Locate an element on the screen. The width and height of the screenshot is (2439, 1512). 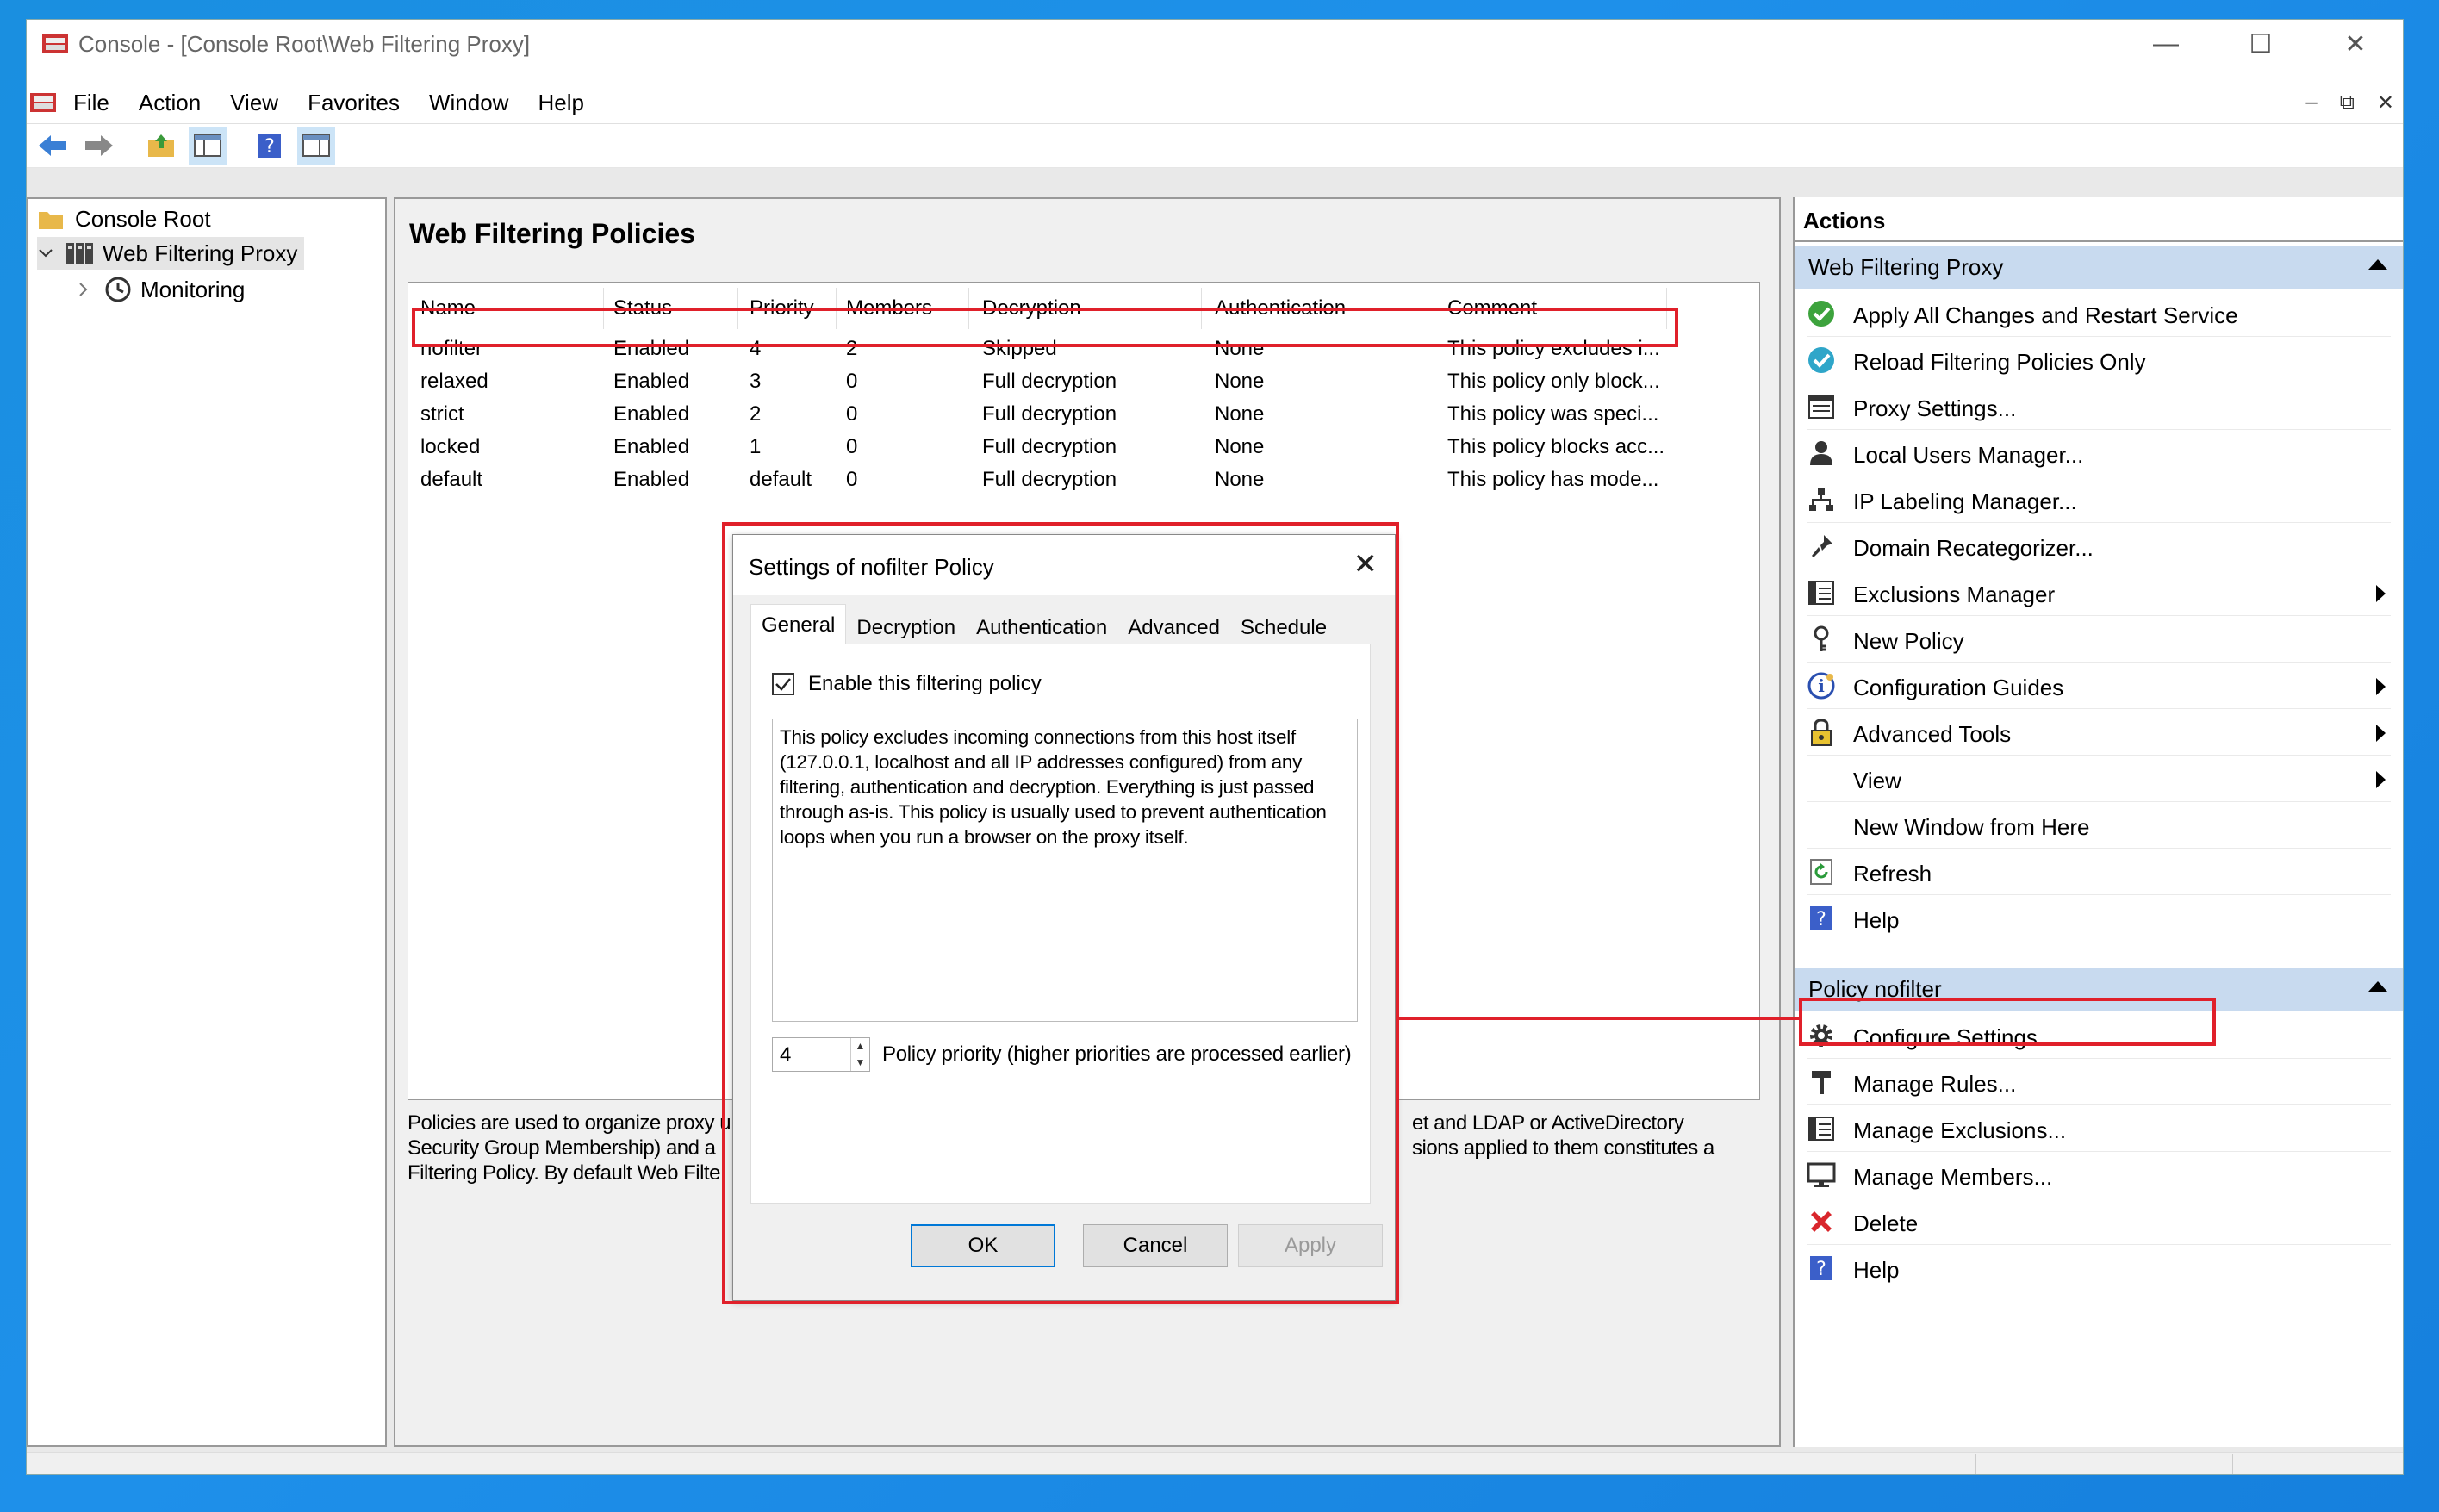
menu-file: File is located at coordinates (91, 103).